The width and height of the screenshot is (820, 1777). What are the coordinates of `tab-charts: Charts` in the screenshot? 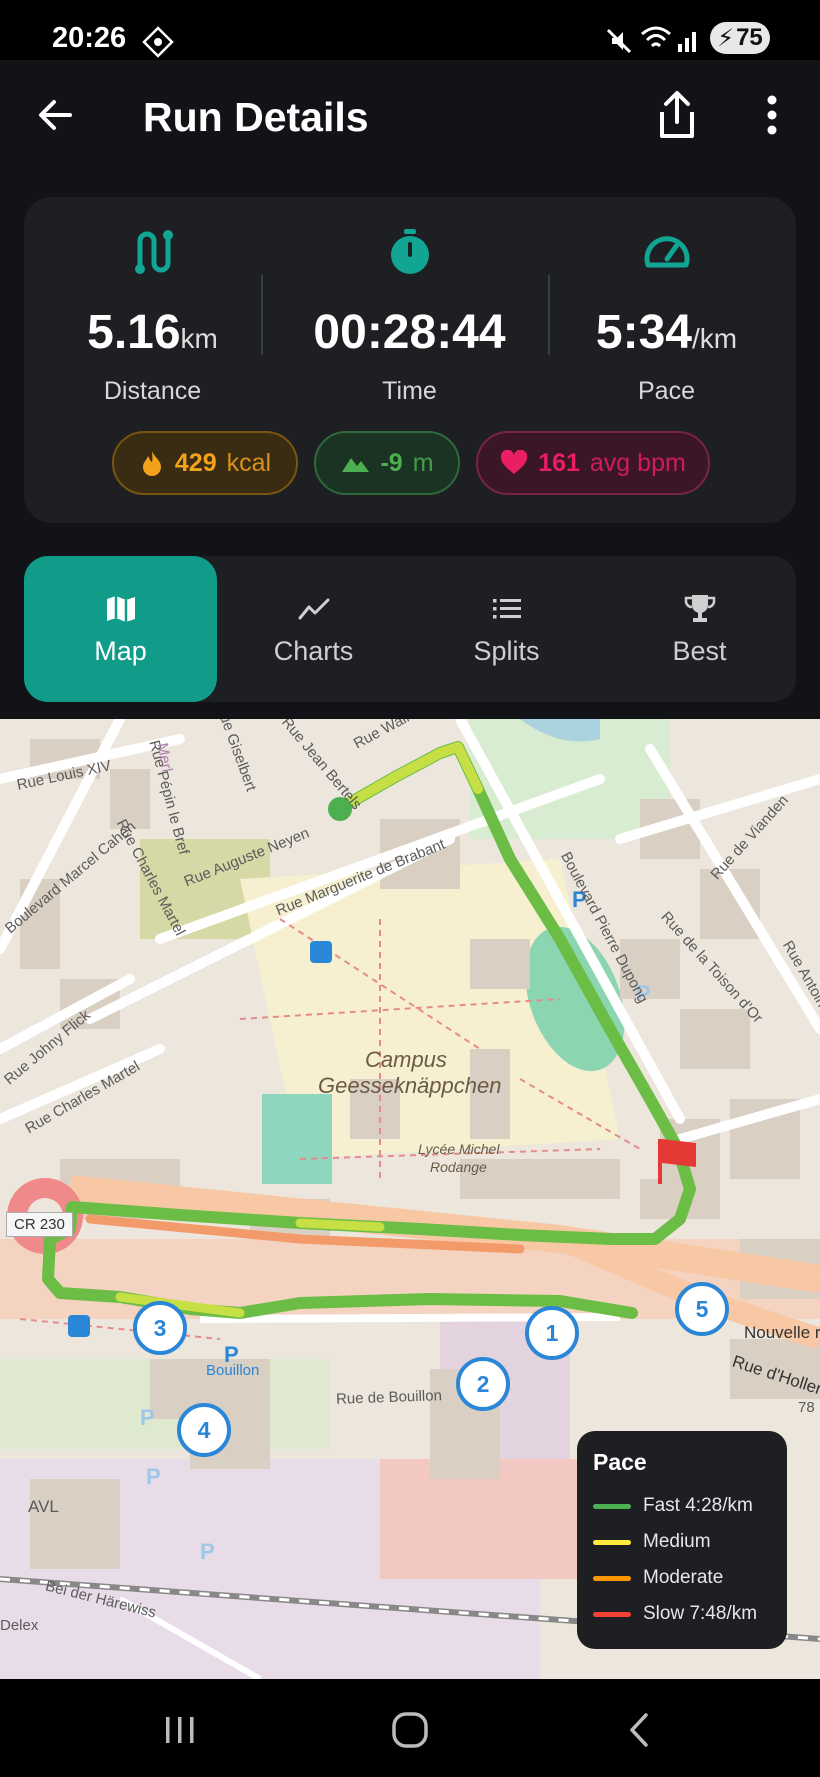 It's located at (313, 629).